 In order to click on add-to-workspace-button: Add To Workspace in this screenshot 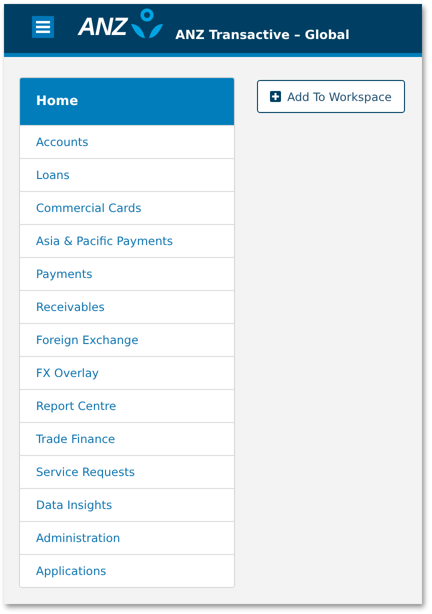, I will do `click(331, 96)`.